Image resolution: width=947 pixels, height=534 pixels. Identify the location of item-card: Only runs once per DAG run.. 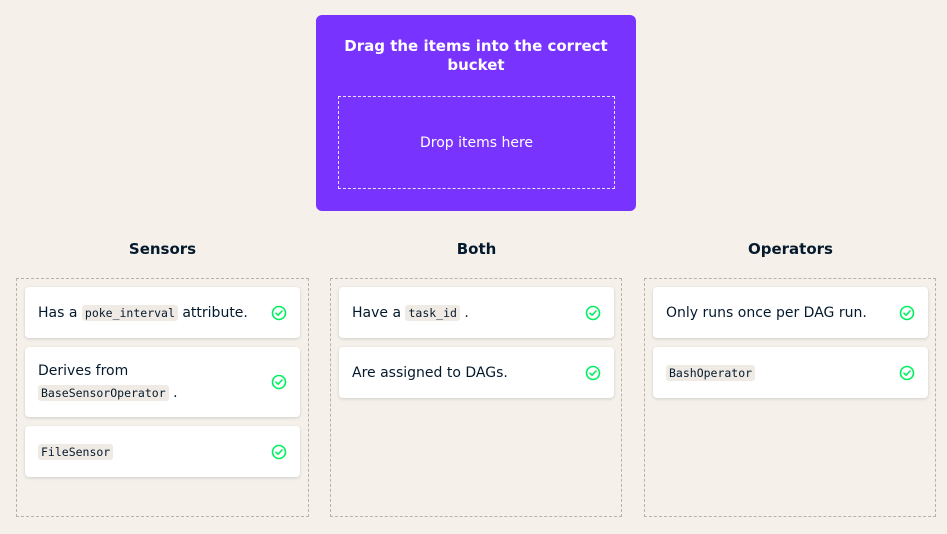
(790, 312).